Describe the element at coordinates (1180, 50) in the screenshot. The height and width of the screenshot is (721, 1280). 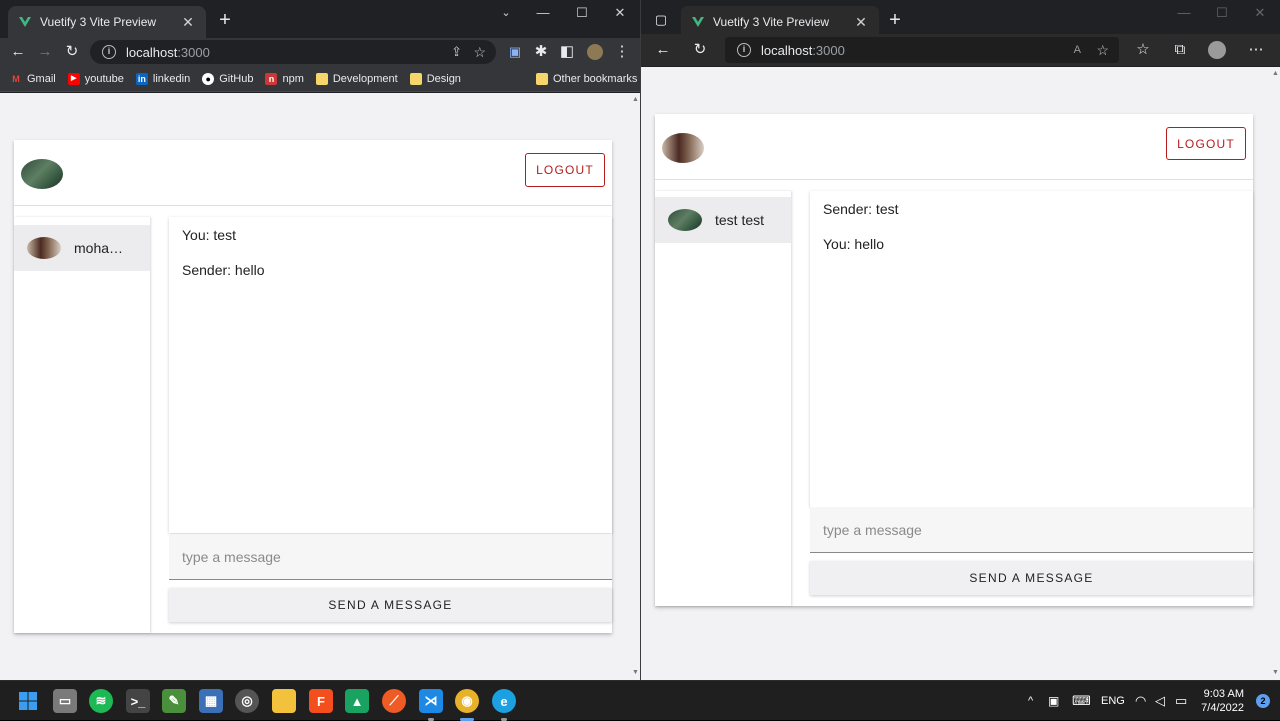
I see `collections-icon: ⧉` at that location.